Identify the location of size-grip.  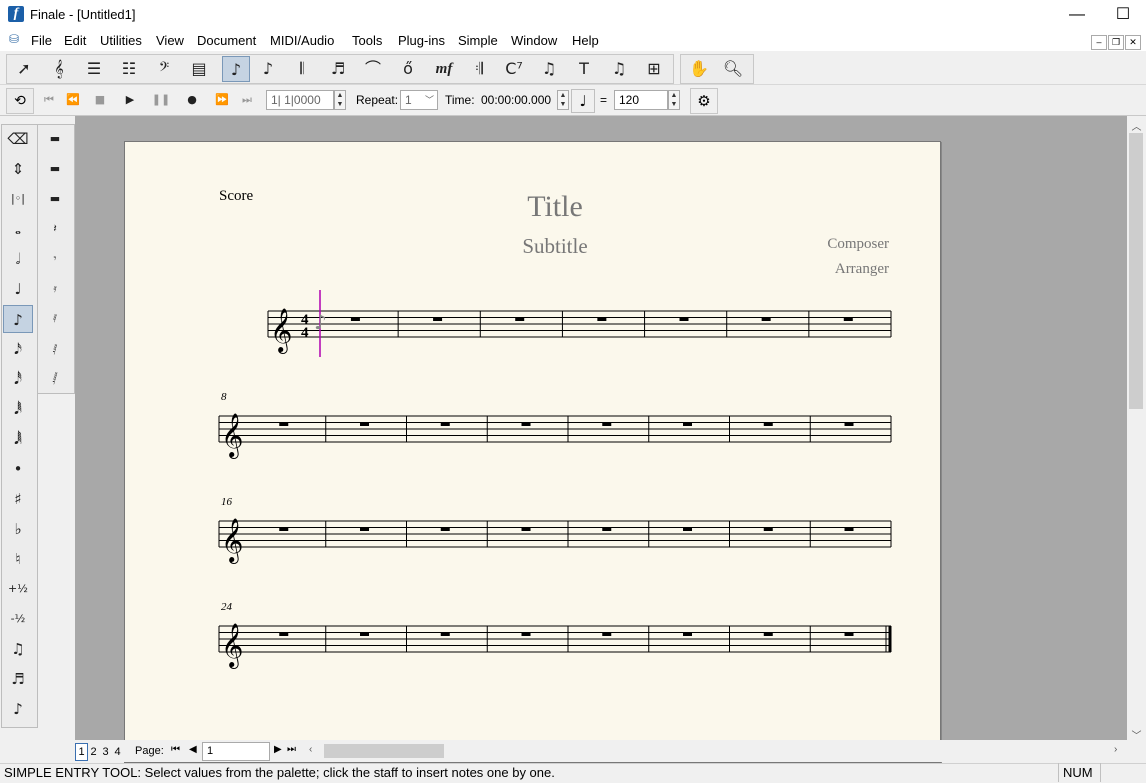
(1123, 772).